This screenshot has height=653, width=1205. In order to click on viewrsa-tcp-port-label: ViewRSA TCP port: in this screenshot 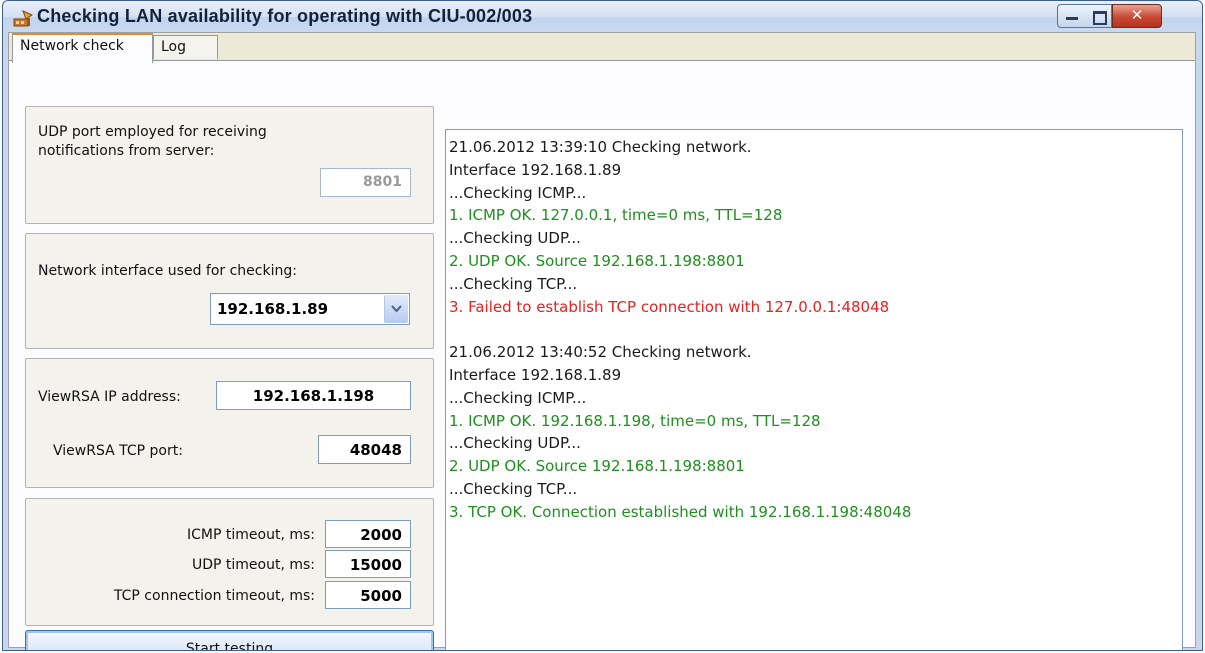, I will do `click(118, 451)`.